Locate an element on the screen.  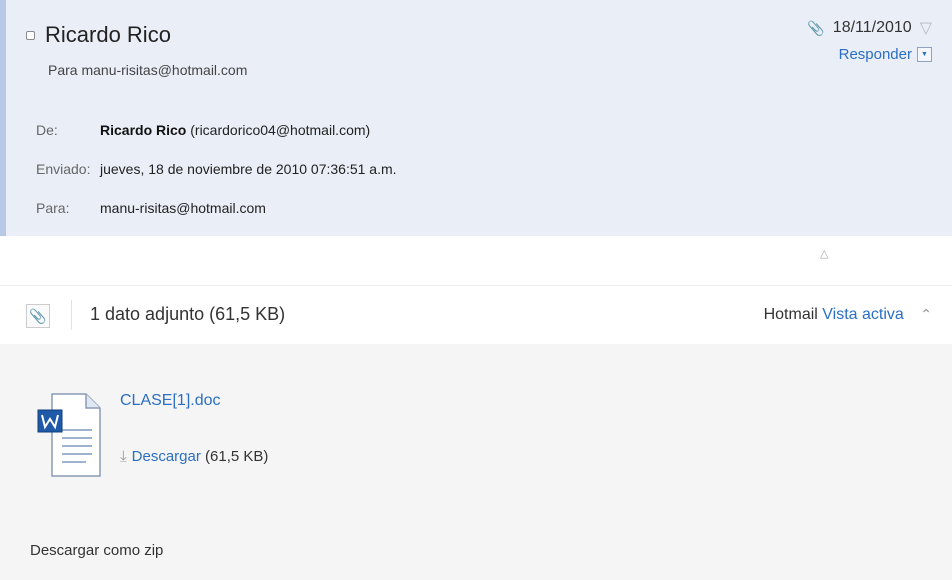
from-email: (ricardorico04@hotmail.com) is located at coordinates (278, 130).